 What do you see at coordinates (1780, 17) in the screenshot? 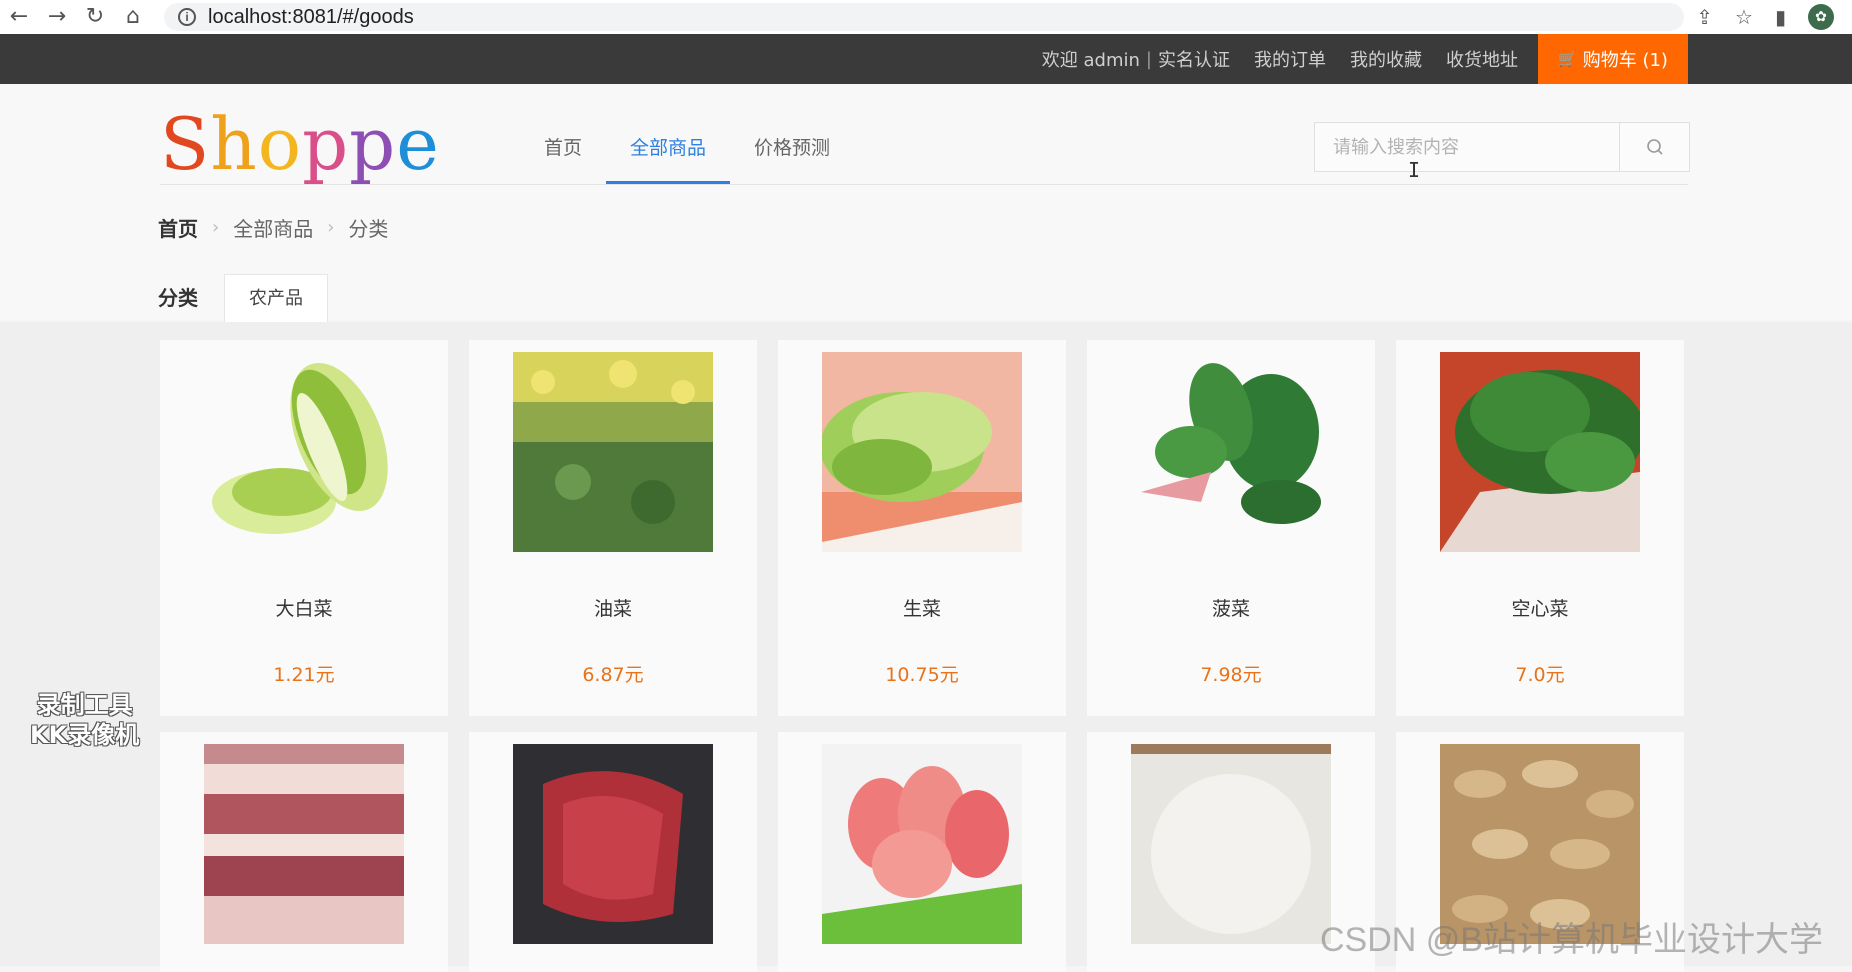
I see `side-panel-icon: ▮` at bounding box center [1780, 17].